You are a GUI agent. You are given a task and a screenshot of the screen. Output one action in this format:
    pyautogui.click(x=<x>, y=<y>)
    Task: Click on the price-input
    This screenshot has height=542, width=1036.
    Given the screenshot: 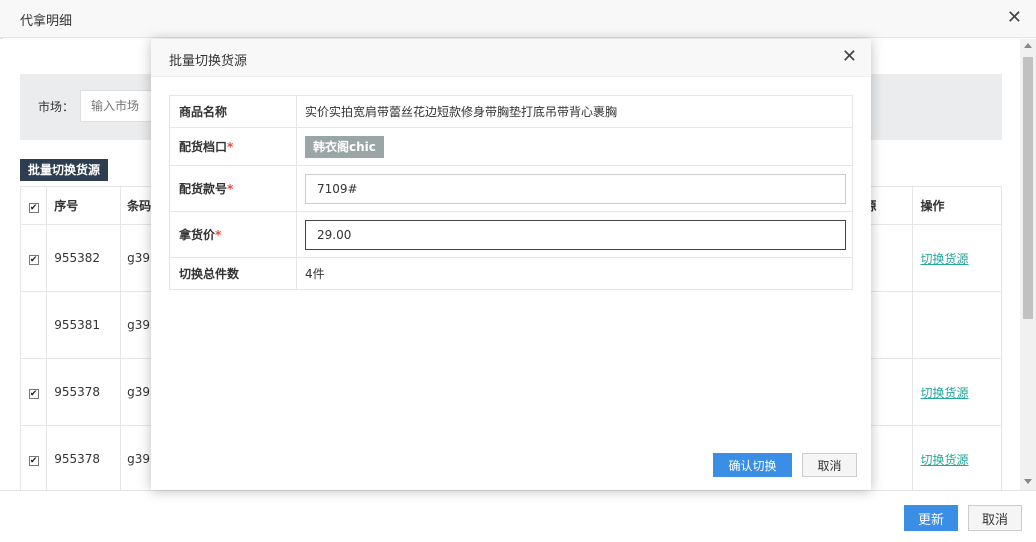 What is the action you would take?
    pyautogui.click(x=575, y=234)
    